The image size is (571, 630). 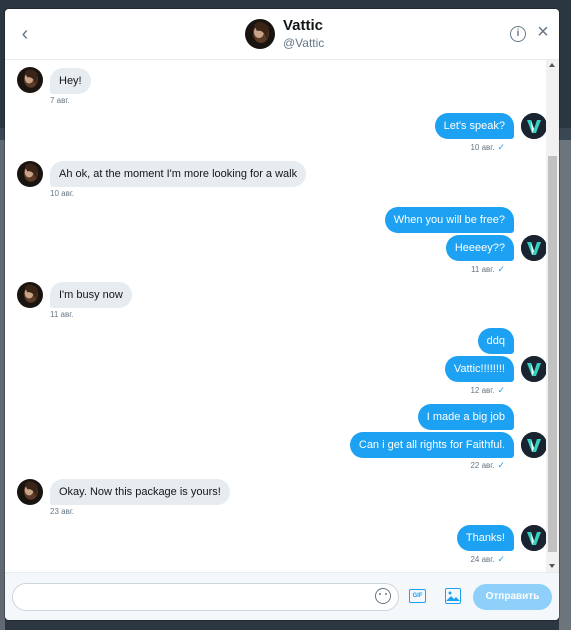 I want to click on incoming-message: I'm busy now, so click(x=91, y=295).